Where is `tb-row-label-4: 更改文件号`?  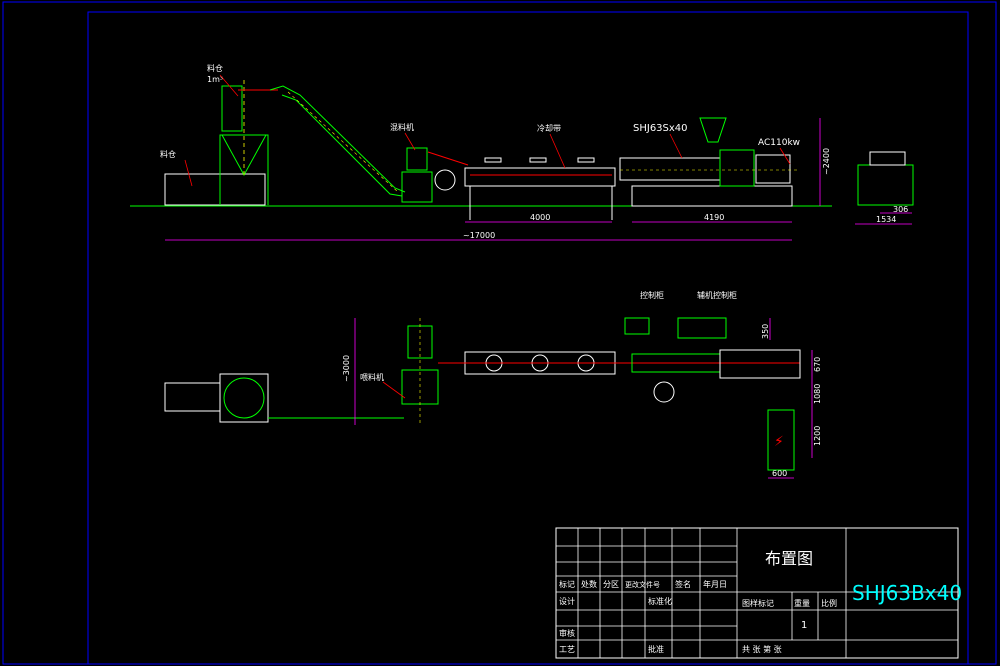 tb-row-label-4: 更改文件号 is located at coordinates (642, 584).